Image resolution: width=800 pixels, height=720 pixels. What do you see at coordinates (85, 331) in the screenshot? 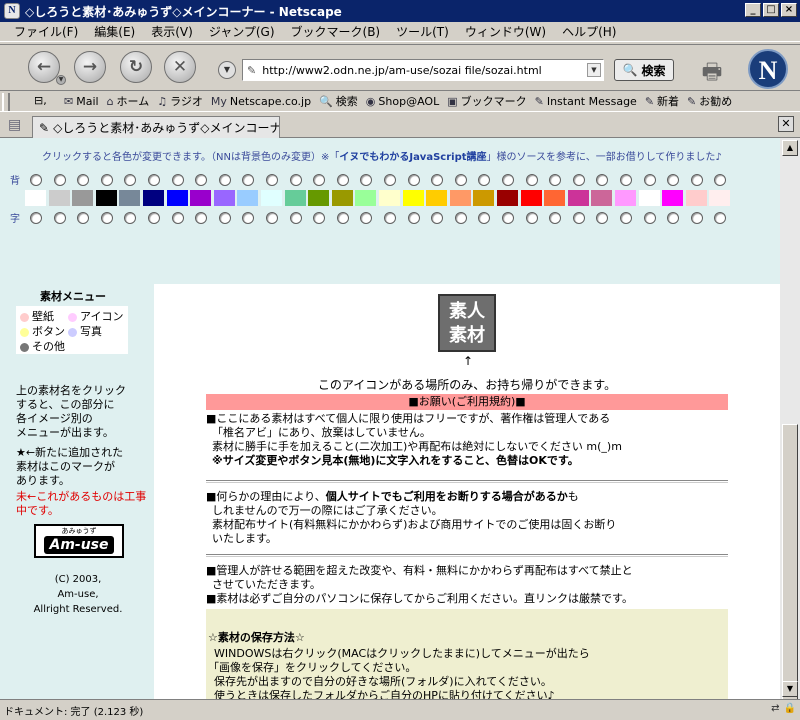
I see `menu-photos: 写真` at bounding box center [85, 331].